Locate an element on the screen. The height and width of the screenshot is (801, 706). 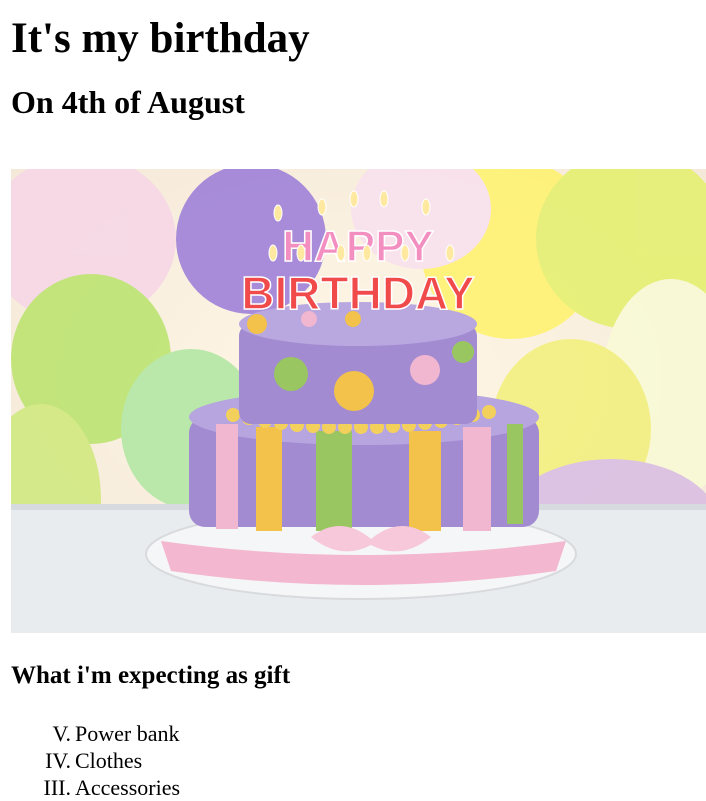
gifts-heading: What i'm expecting as gift is located at coordinates (151, 675).